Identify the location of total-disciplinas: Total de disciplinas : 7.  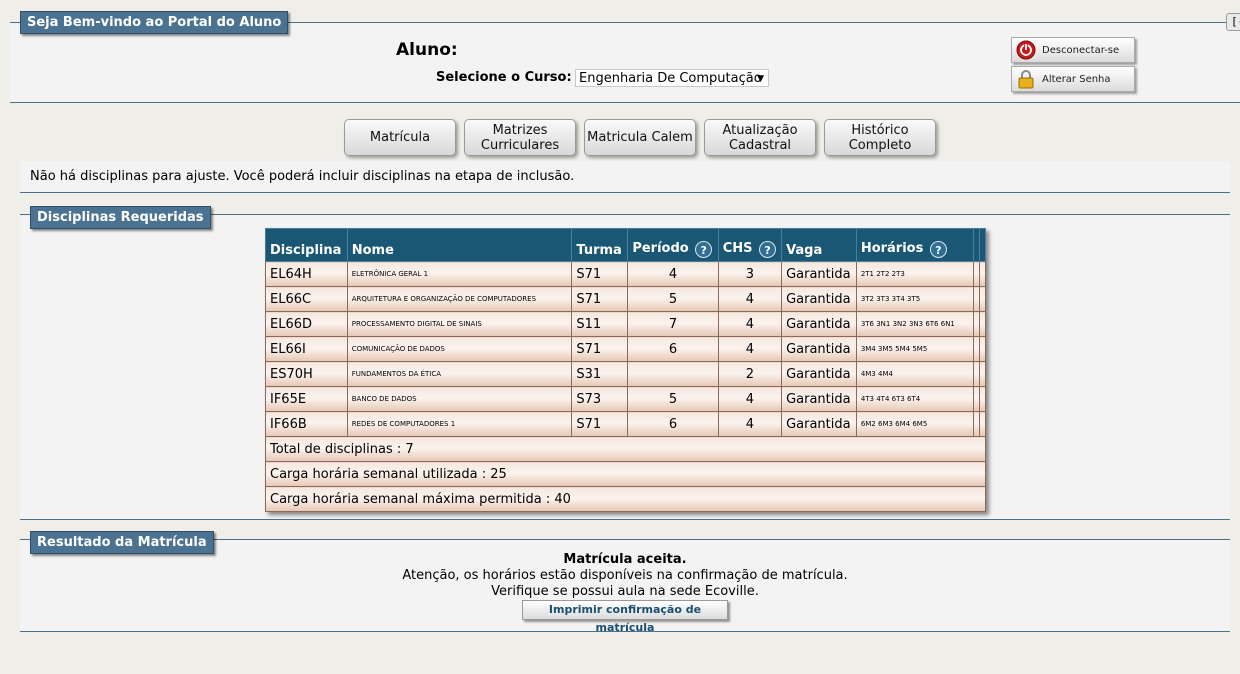
(625, 449).